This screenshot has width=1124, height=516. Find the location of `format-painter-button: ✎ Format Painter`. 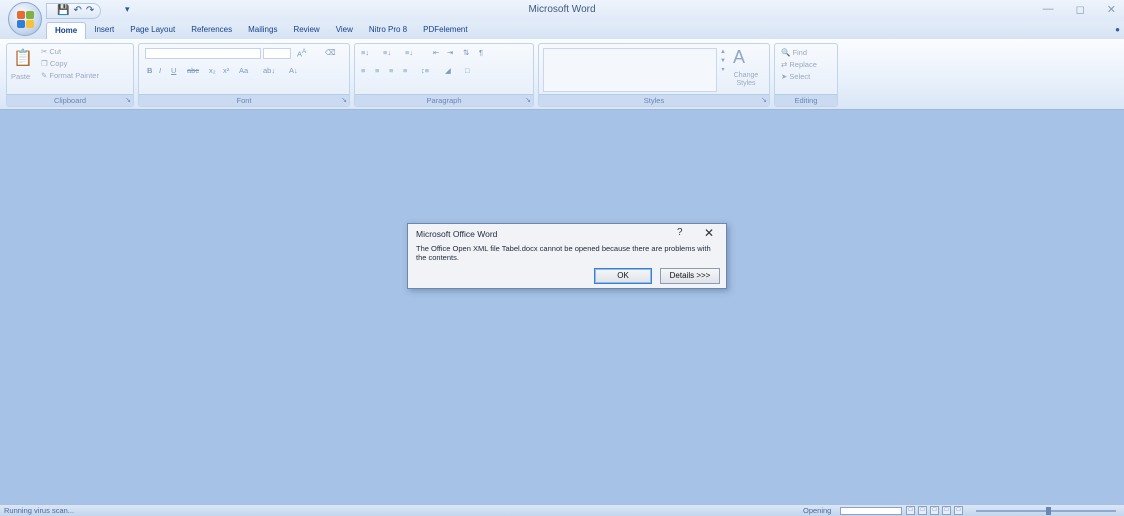

format-painter-button: ✎ Format Painter is located at coordinates (70, 75).